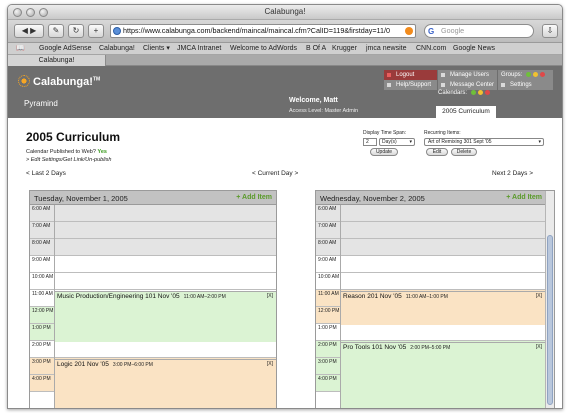 This screenshot has width=570, height=413. I want to click on update-button: Update, so click(384, 152).